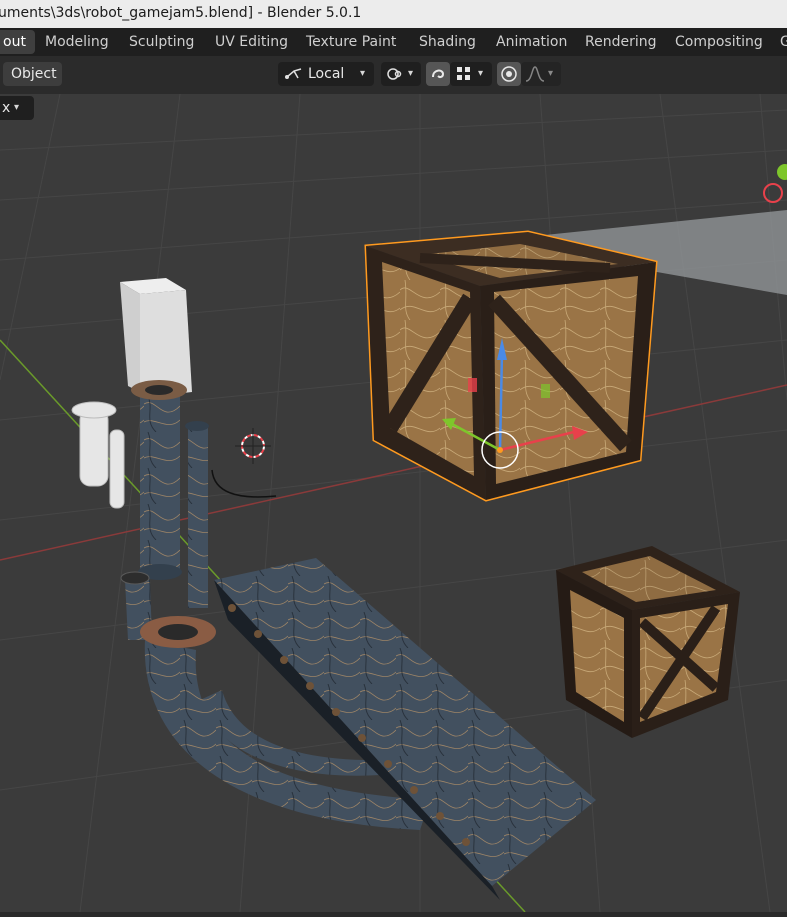 This screenshot has width=787, height=917. Describe the element at coordinates (471, 74) in the screenshot. I see `snap-target-dropdown: ▾` at that location.